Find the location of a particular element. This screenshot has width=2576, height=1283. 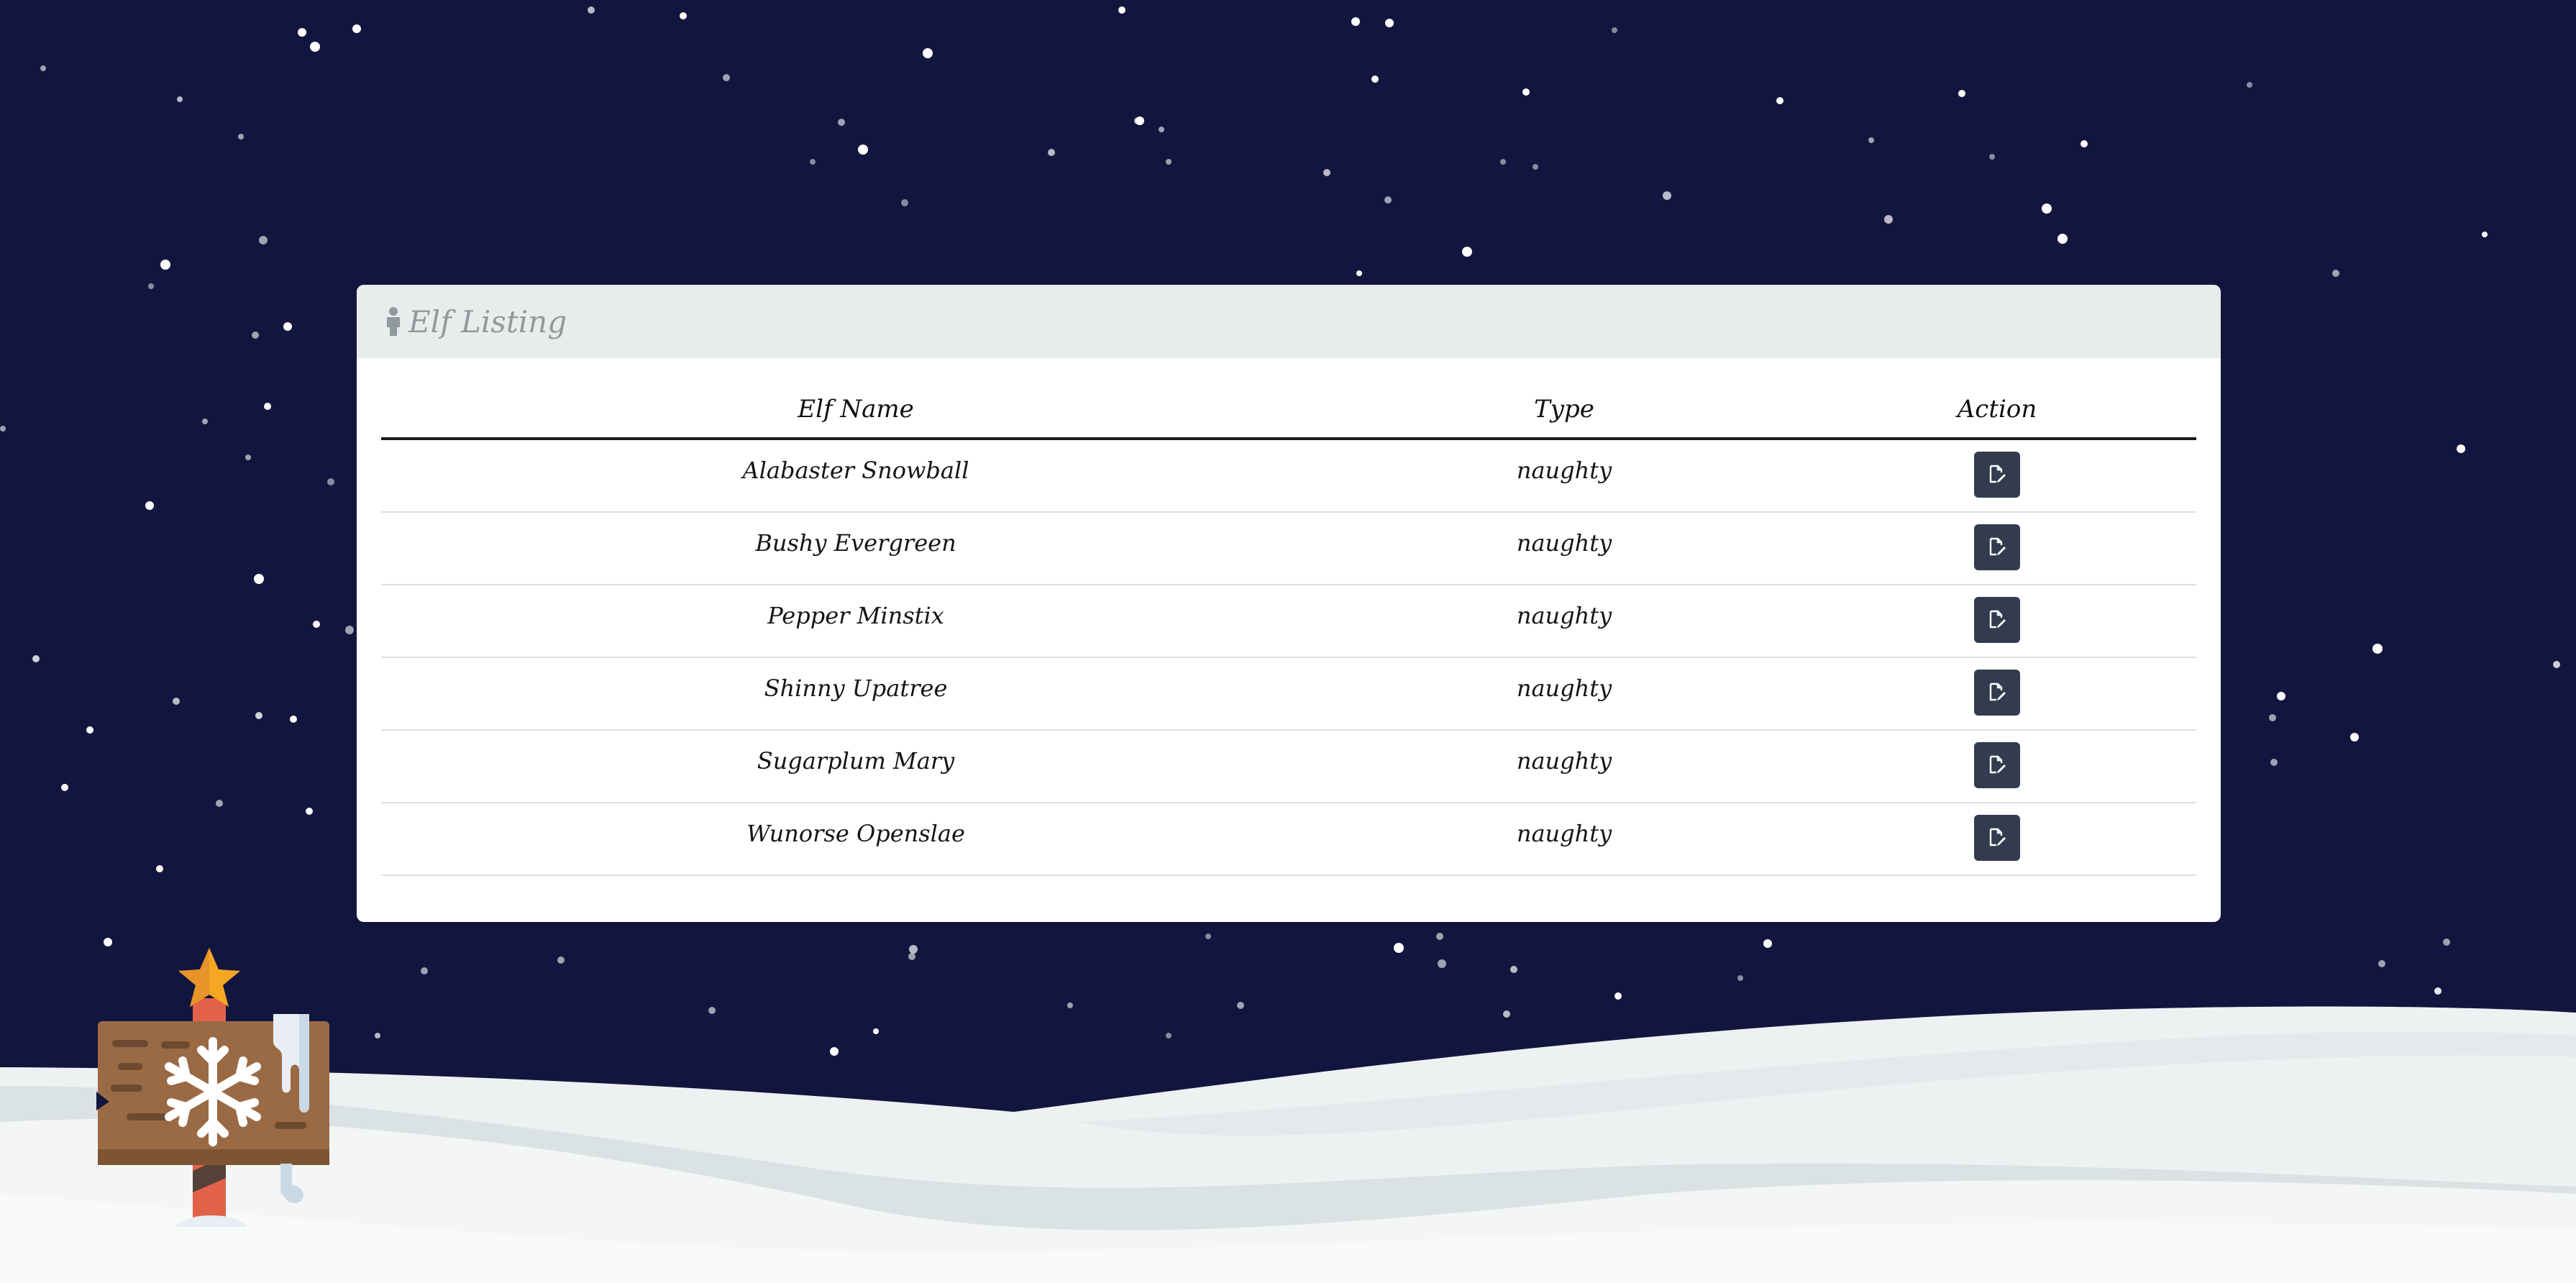

table-header-row: Elf Name Type Action is located at coordinates (1288, 411).